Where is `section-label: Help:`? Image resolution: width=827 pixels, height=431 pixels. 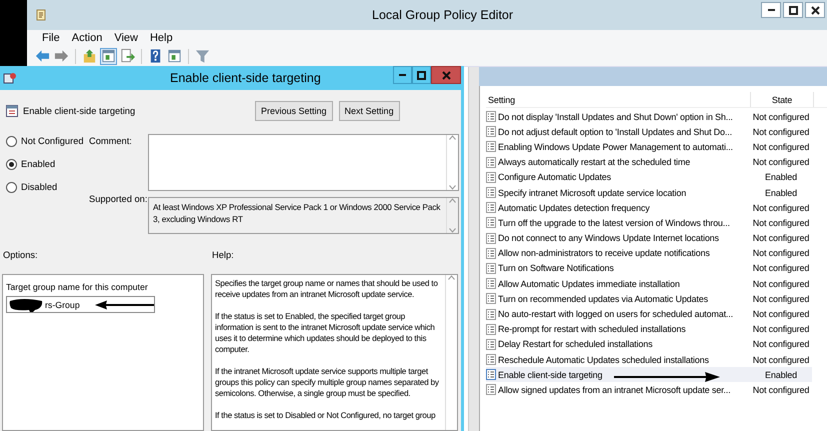 section-label: Help: is located at coordinates (223, 256).